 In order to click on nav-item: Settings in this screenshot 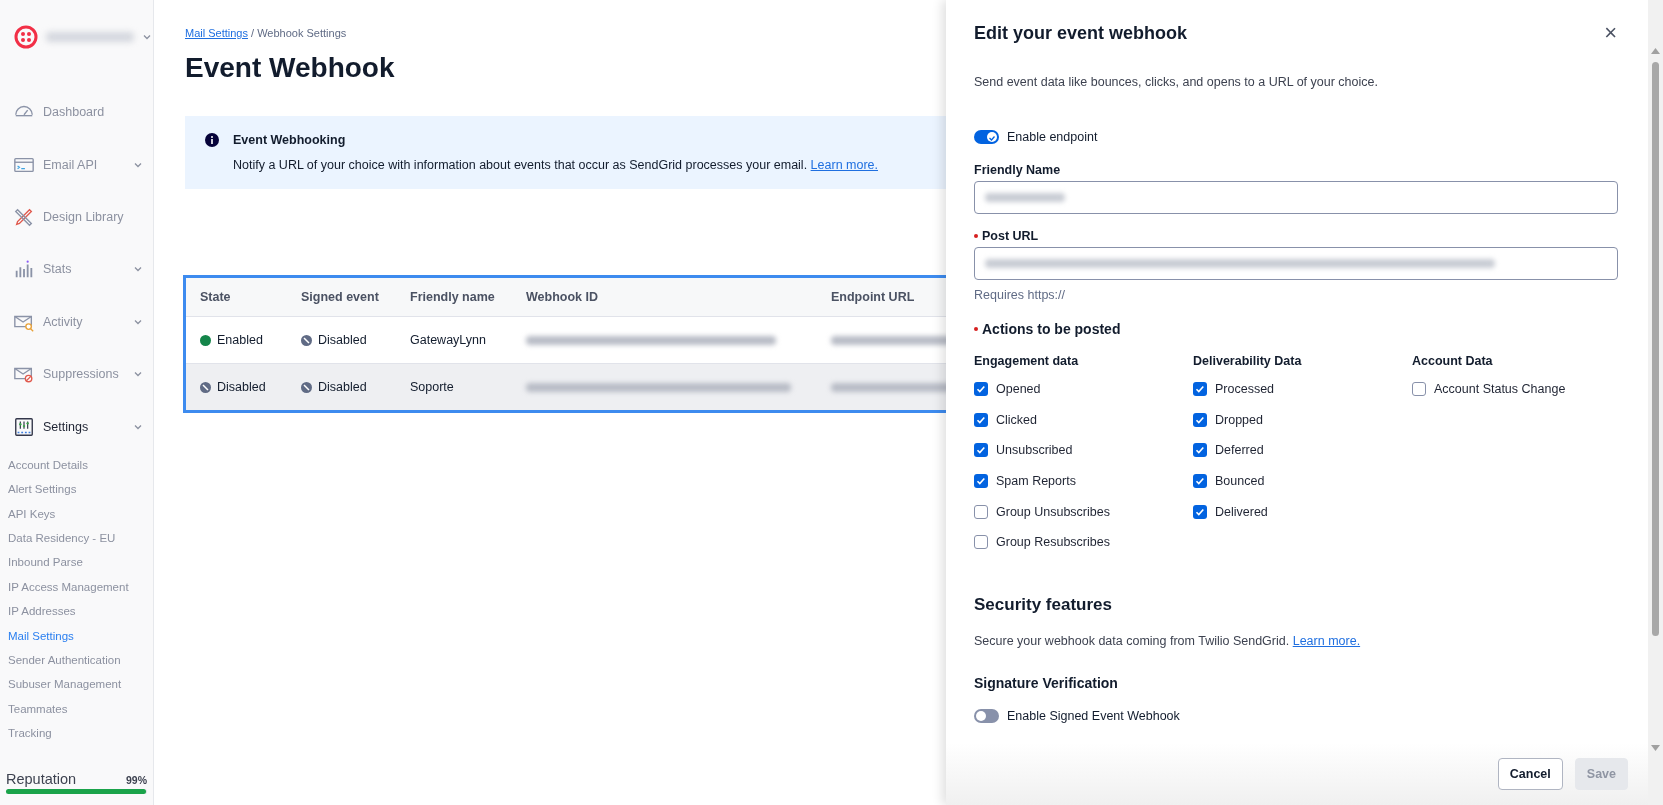, I will do `click(76, 426)`.